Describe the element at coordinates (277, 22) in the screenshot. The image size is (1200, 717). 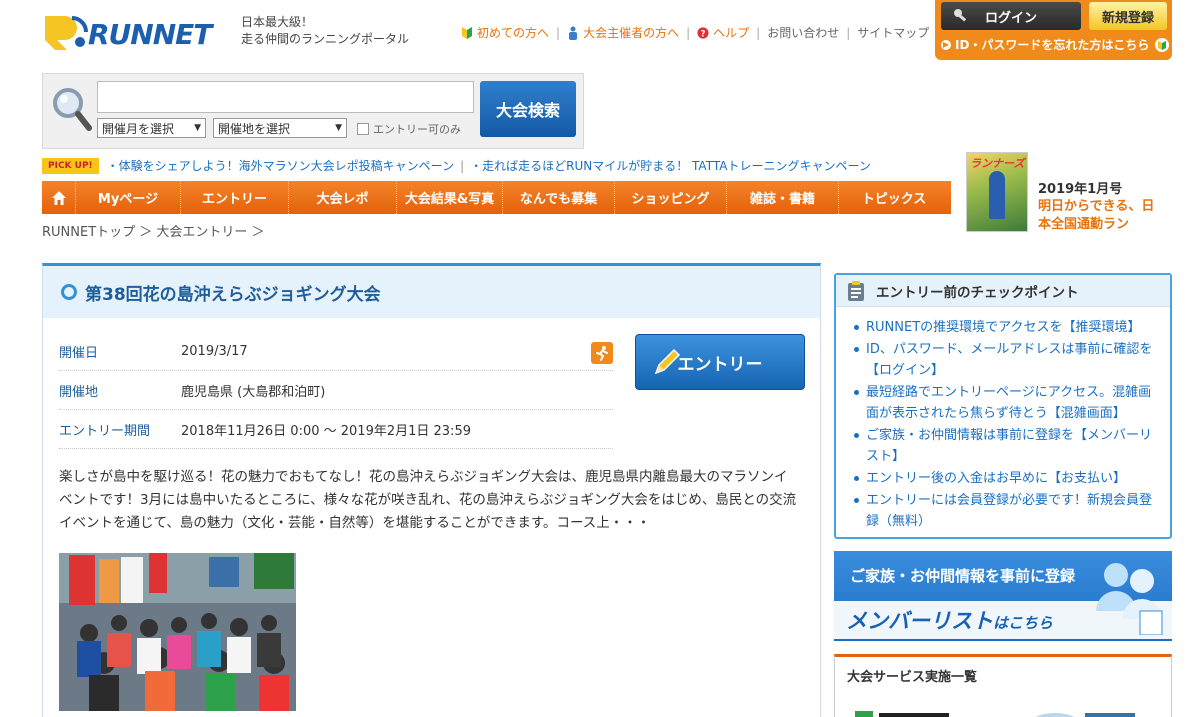
I see `tagline-line1: 日本最大級！` at that location.